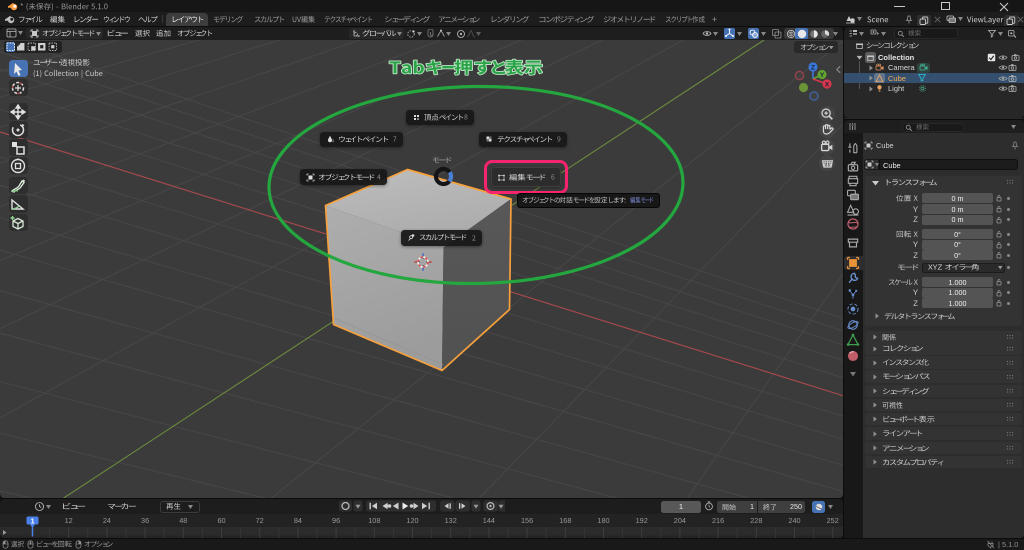  I want to click on svg-text: 84, so click(298, 520).